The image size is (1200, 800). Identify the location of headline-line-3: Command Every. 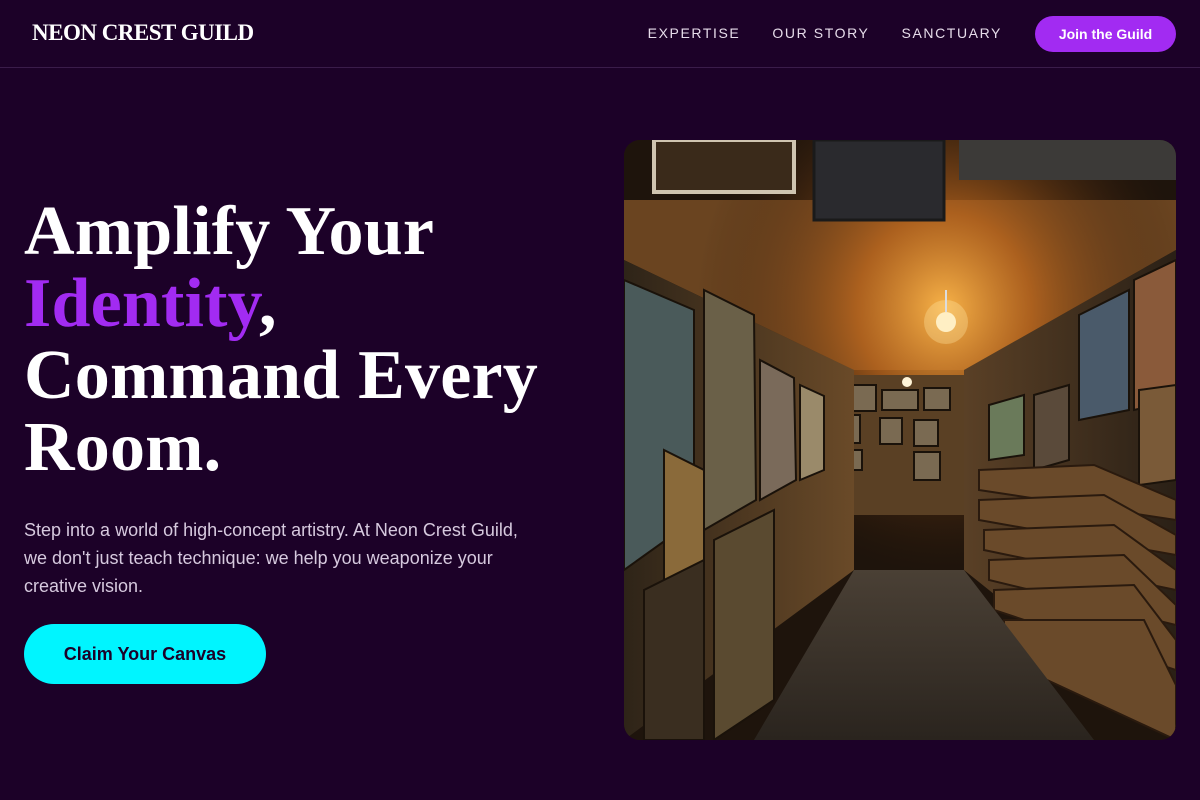
(281, 375).